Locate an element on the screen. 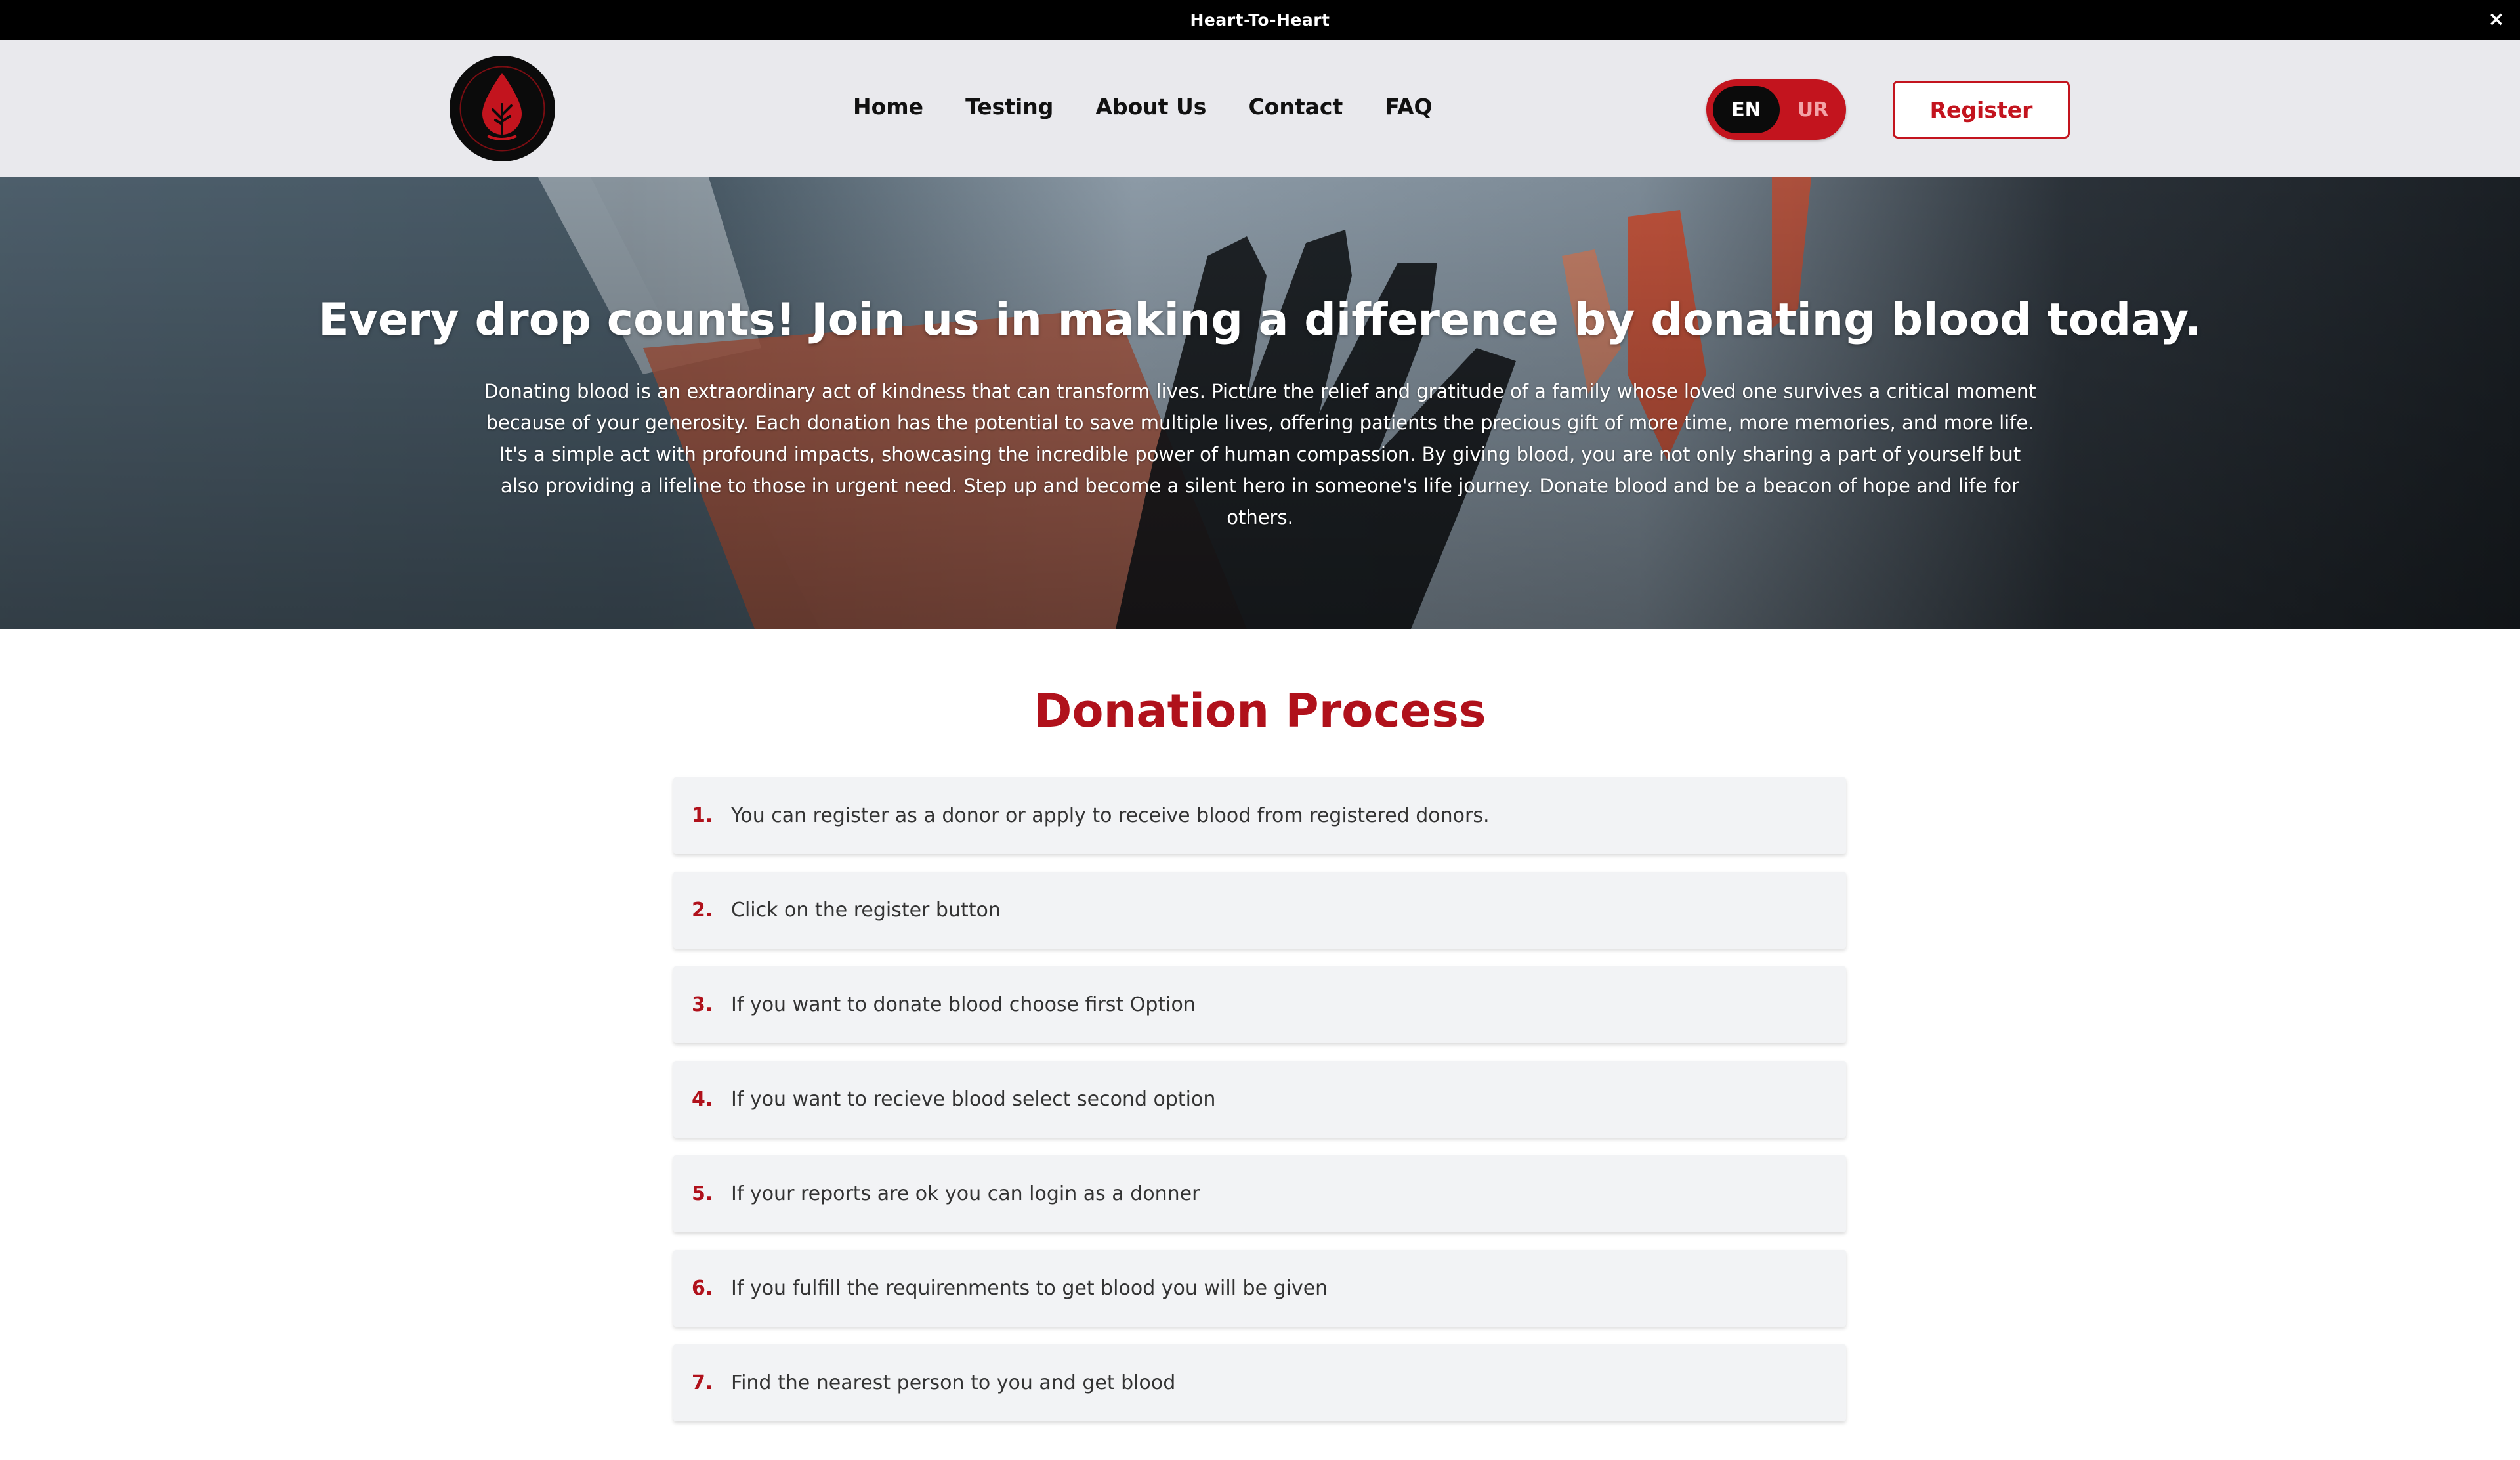  main-nav: Home Testing About Us Contact FAQ is located at coordinates (1143, 107).